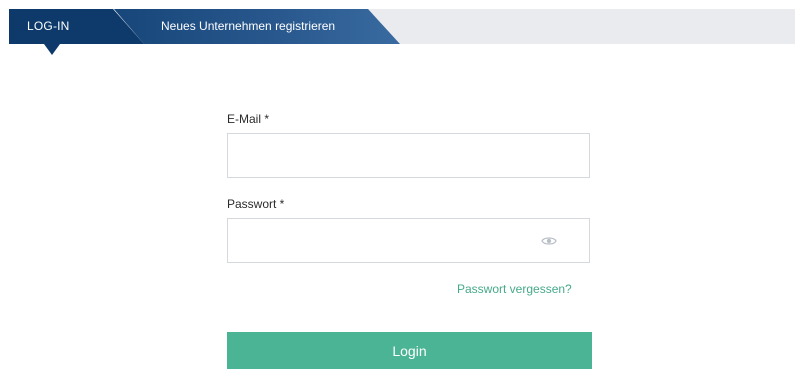 The width and height of the screenshot is (795, 369). What do you see at coordinates (408, 240) in the screenshot?
I see `password-field` at bounding box center [408, 240].